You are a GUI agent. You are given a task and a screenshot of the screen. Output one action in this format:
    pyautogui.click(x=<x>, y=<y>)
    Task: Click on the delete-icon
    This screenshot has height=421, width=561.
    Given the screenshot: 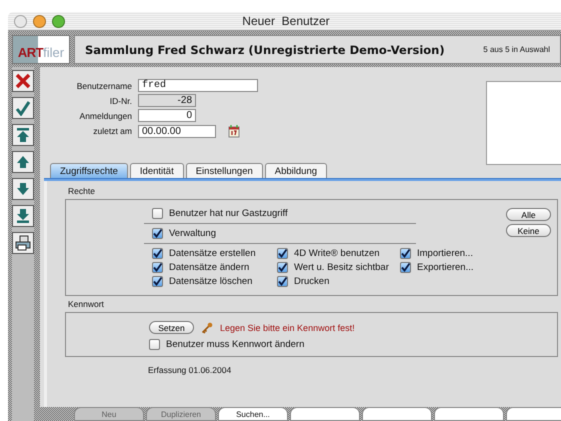 What is the action you would take?
    pyautogui.click(x=23, y=81)
    